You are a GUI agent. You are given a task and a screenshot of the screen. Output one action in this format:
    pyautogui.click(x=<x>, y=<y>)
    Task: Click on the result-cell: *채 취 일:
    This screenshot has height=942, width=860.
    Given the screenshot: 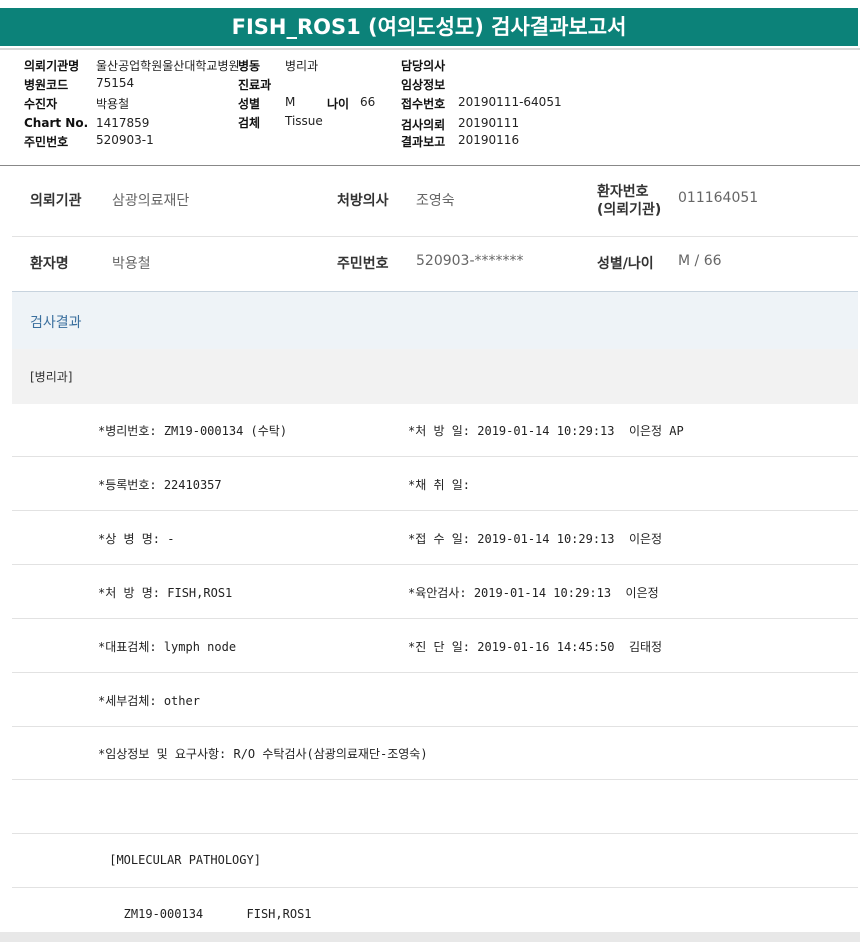 What is the action you would take?
    pyautogui.click(x=439, y=485)
    